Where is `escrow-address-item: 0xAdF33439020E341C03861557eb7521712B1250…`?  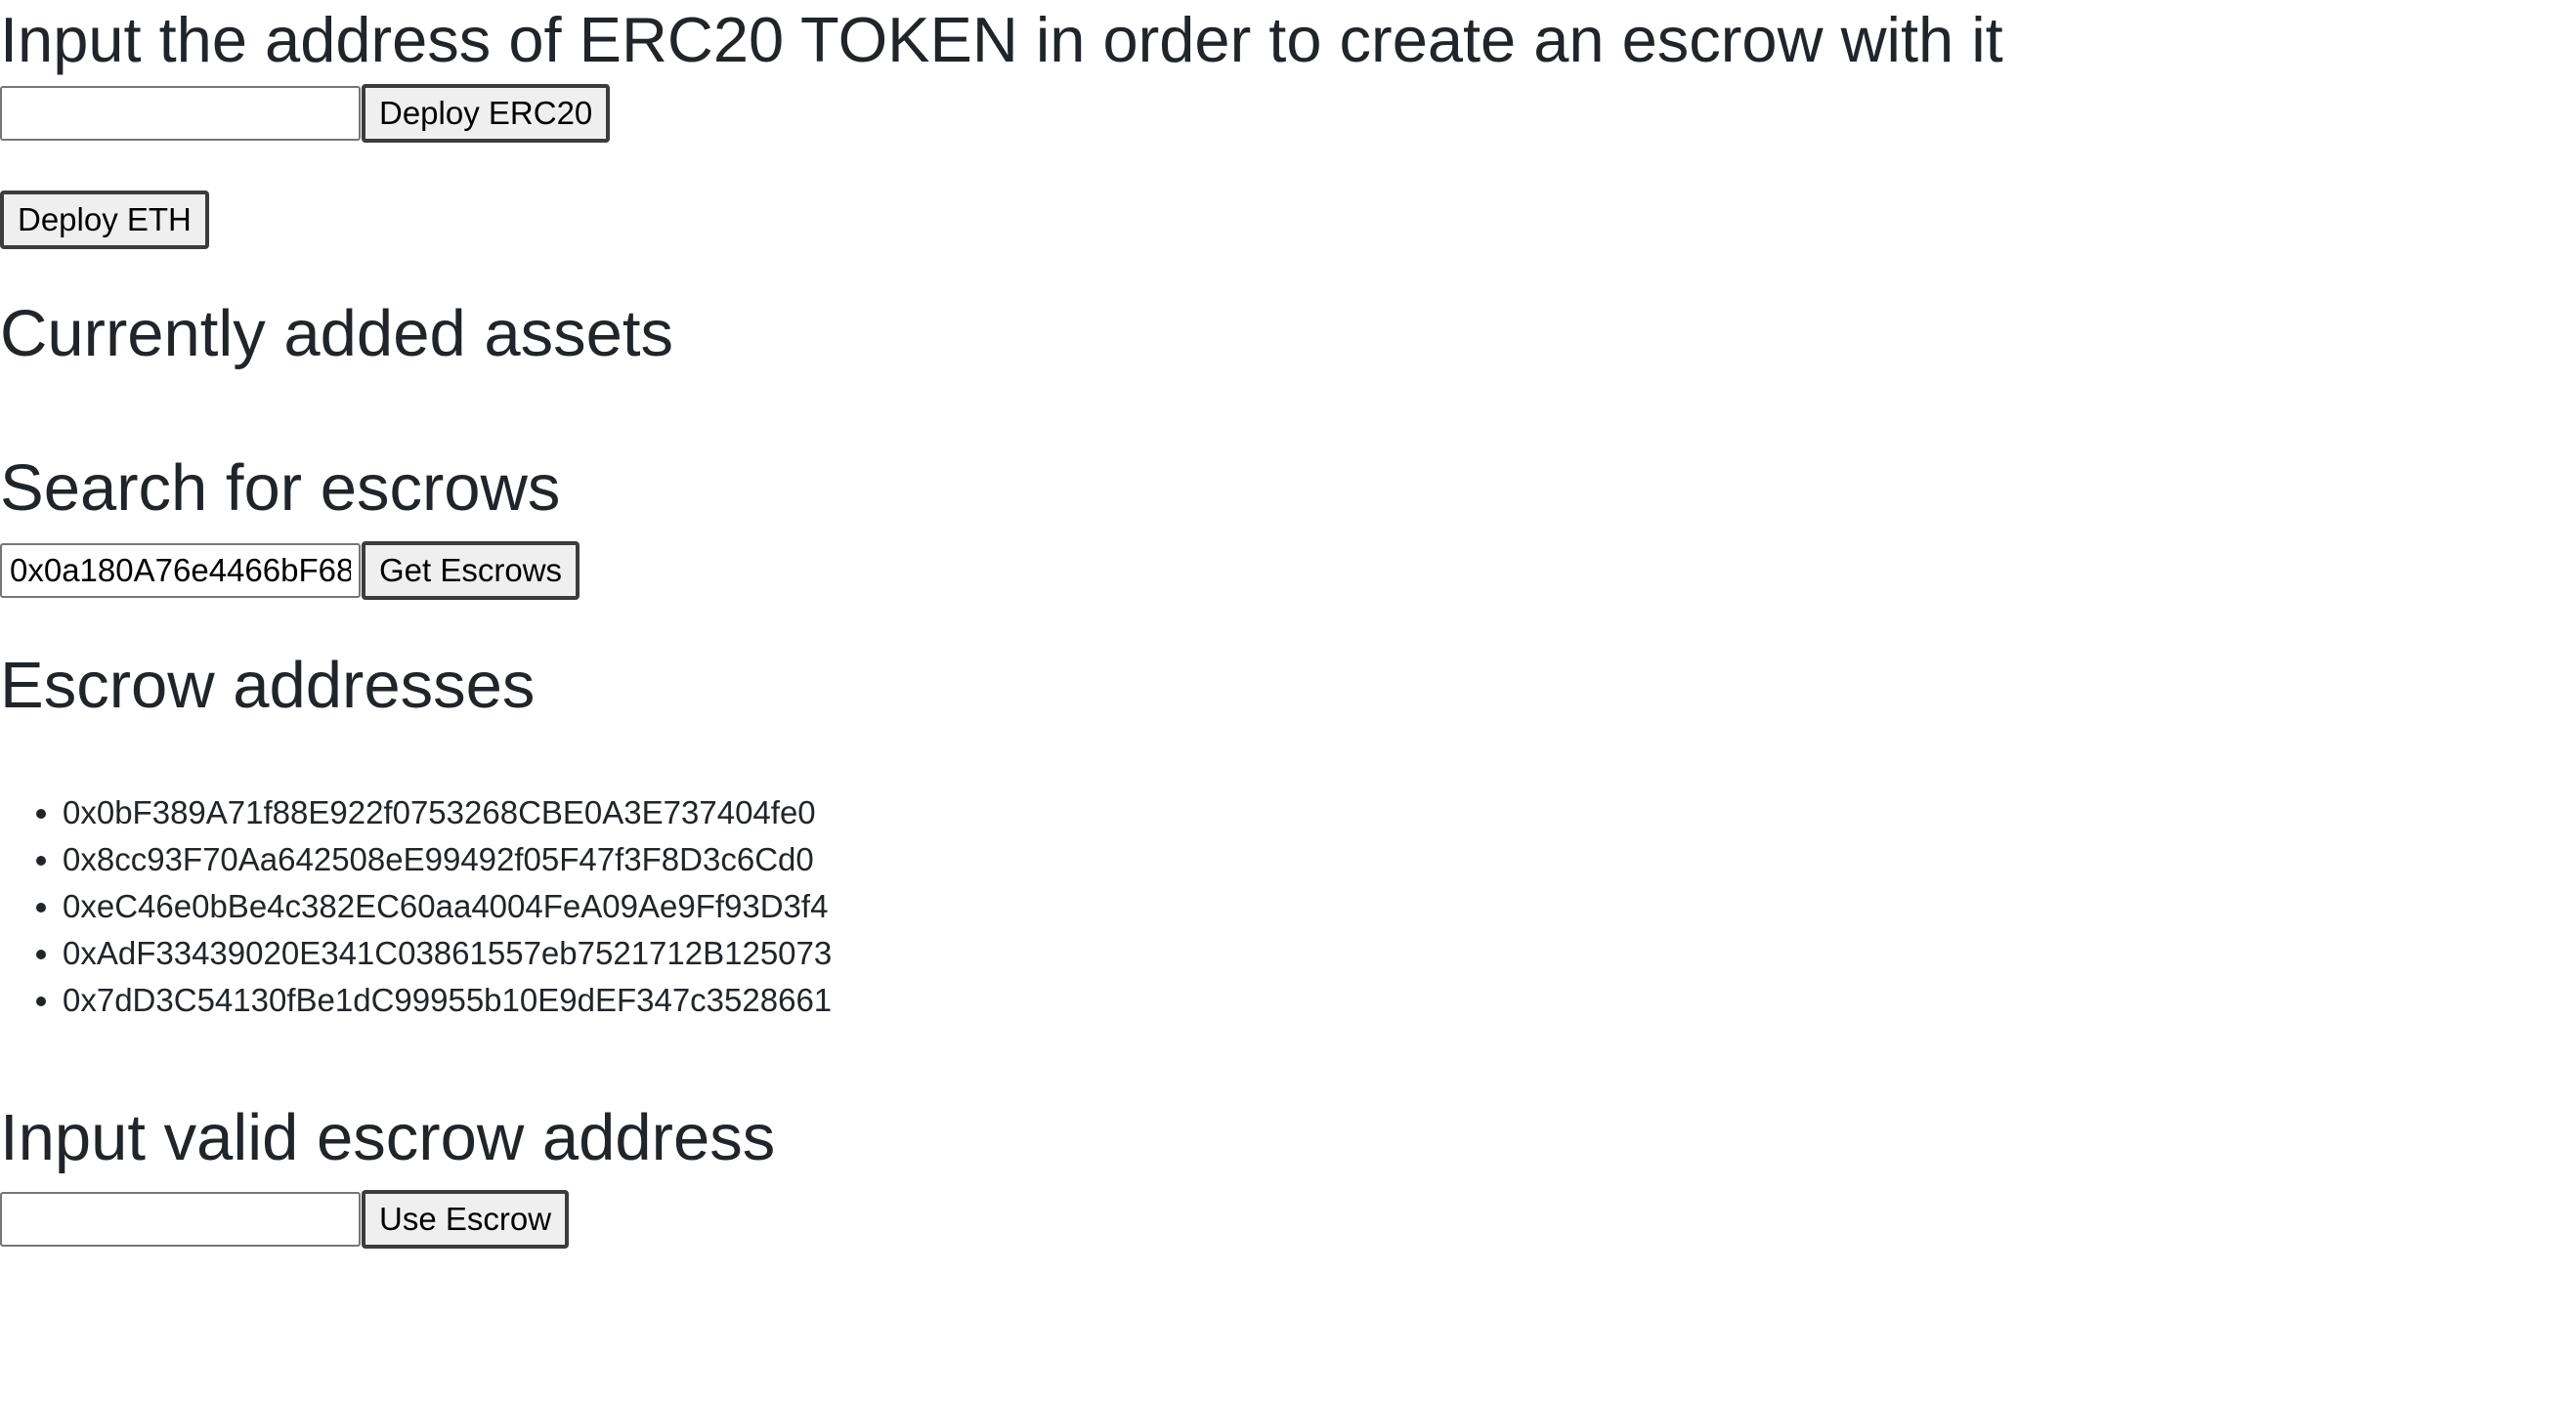 escrow-address-item: 0xAdF33439020E341C03861557eb7521712B1250… is located at coordinates (448, 953).